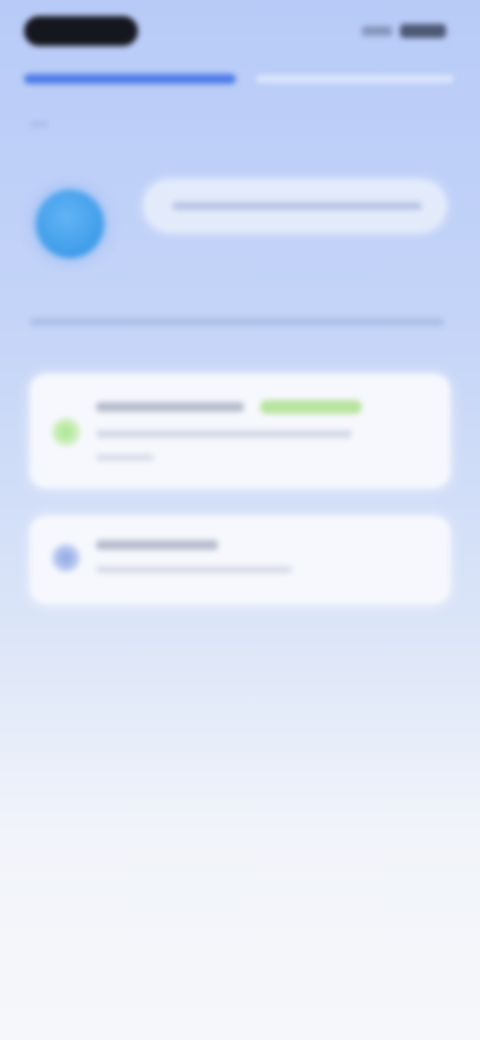  What do you see at coordinates (237, 322) in the screenshot?
I see `section-title` at bounding box center [237, 322].